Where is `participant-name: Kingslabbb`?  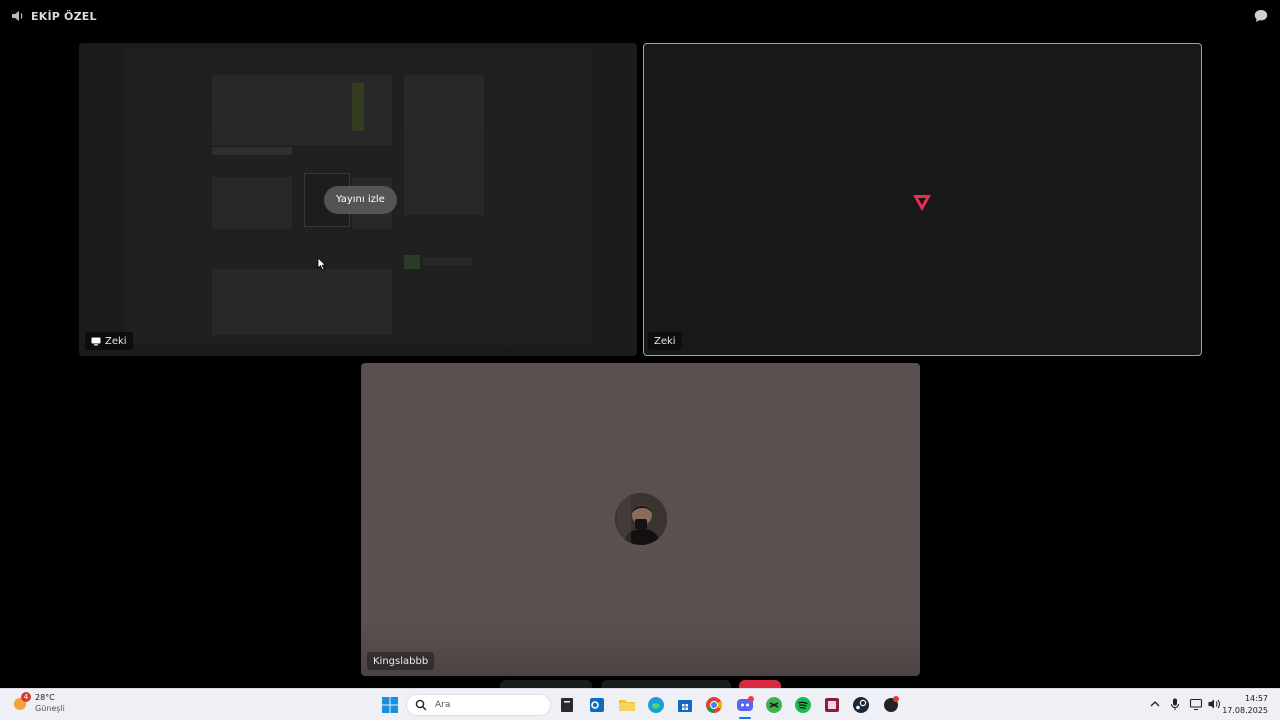 participant-name: Kingslabbb is located at coordinates (401, 661).